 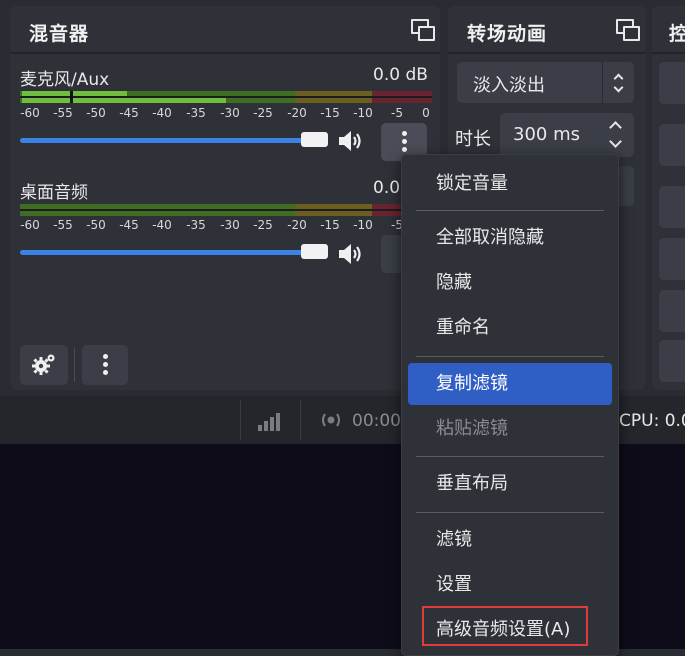 I want to click on mixer-settings-button, so click(x=44, y=365).